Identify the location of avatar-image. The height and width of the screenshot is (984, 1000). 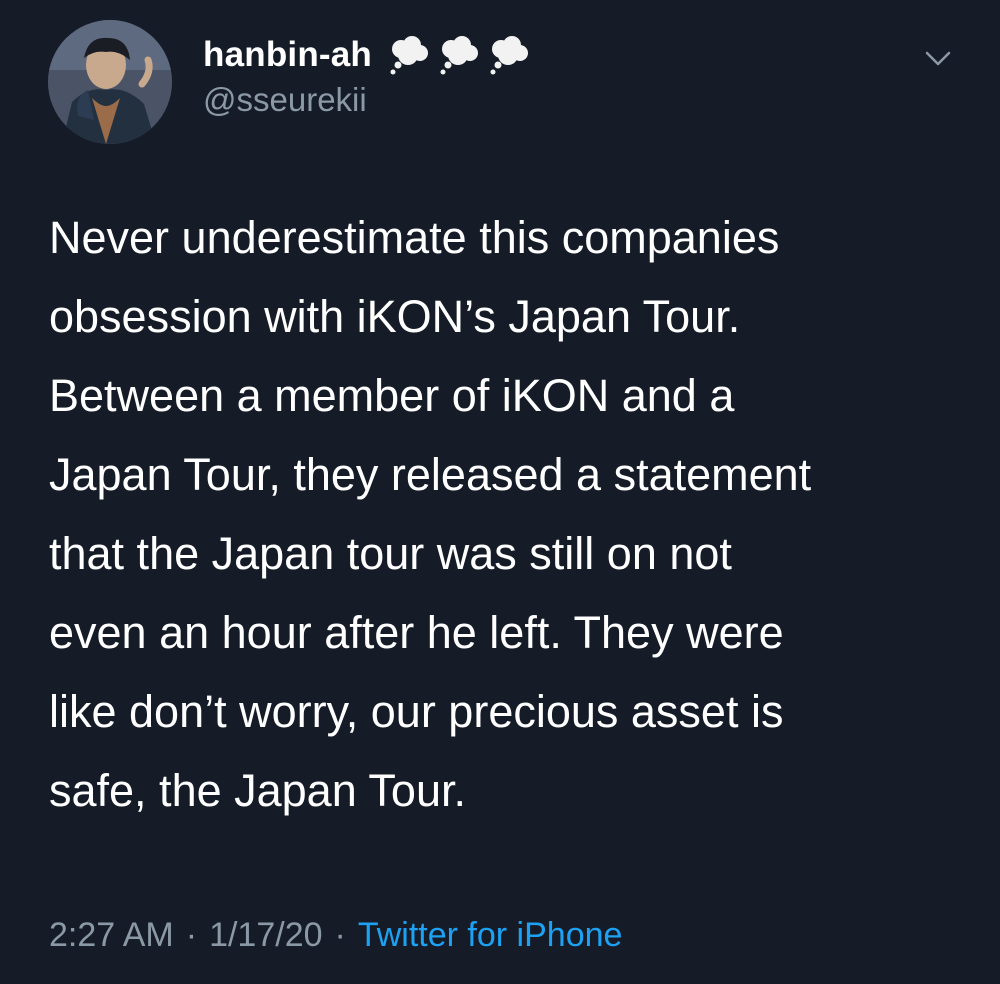
(110, 82).